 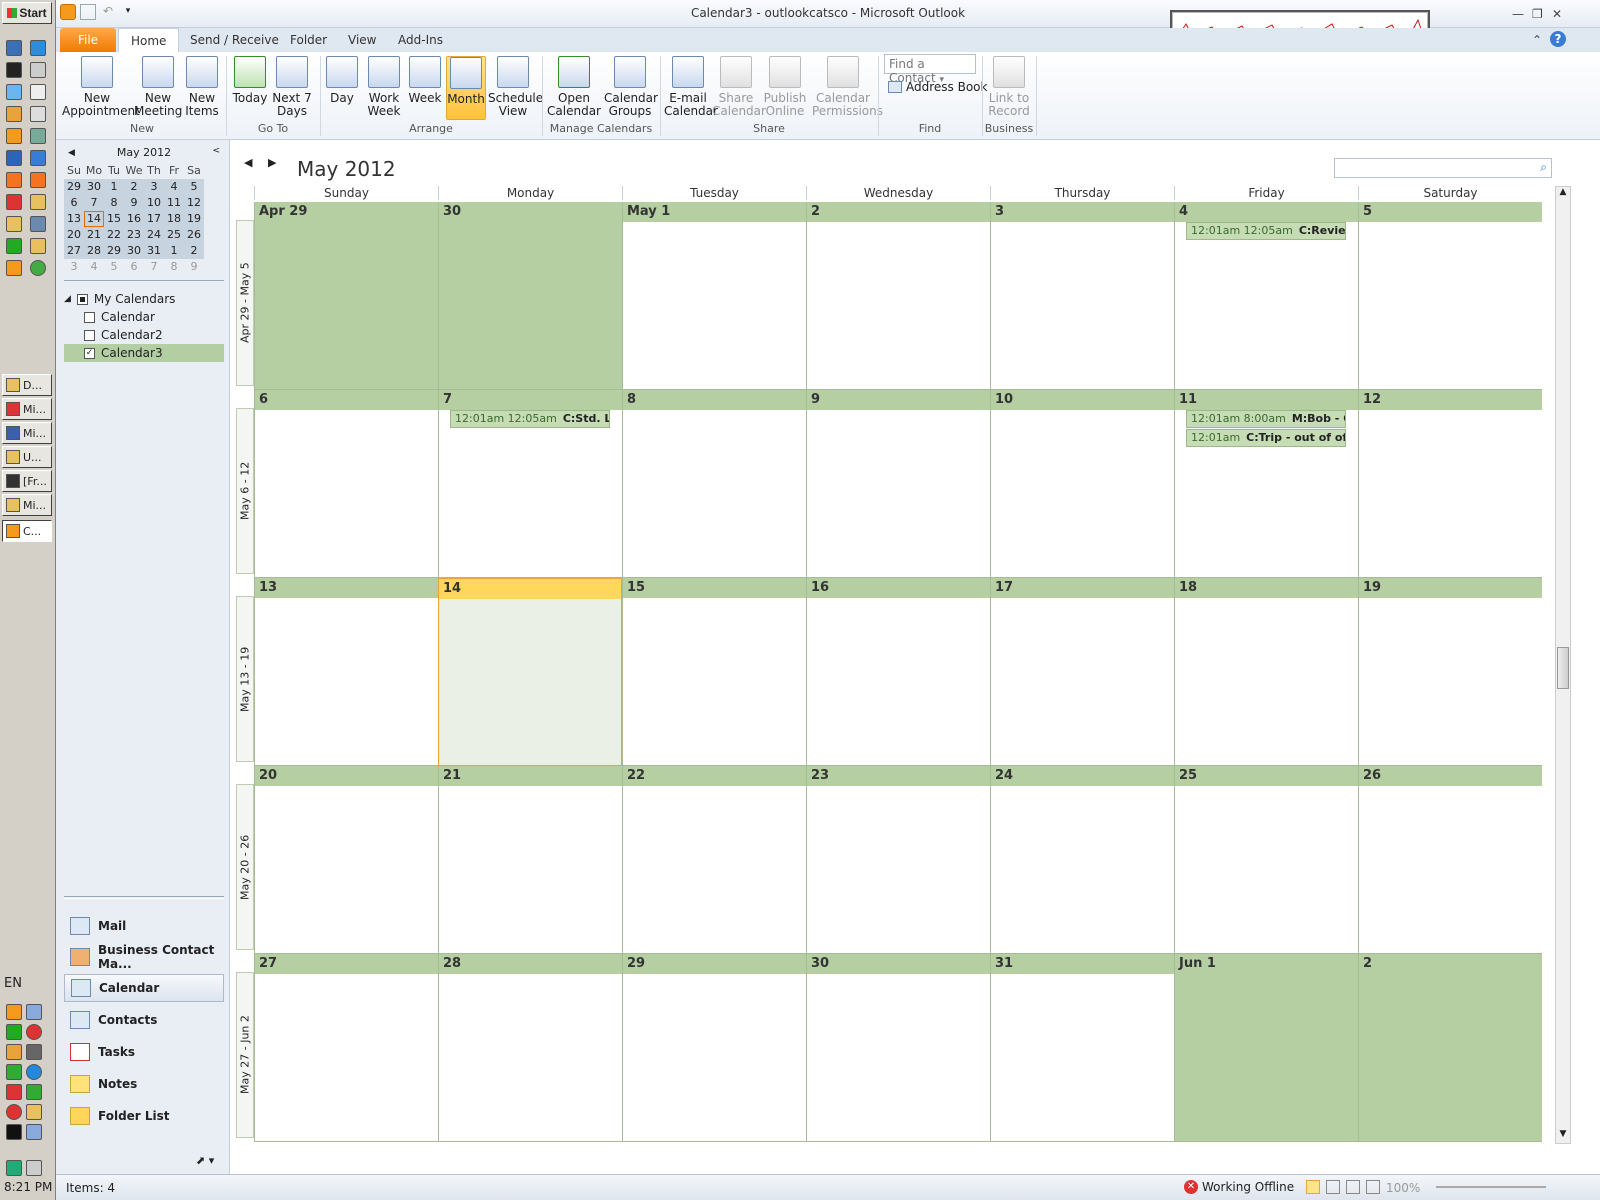 I want to click on key-icon, so click(x=38, y=202).